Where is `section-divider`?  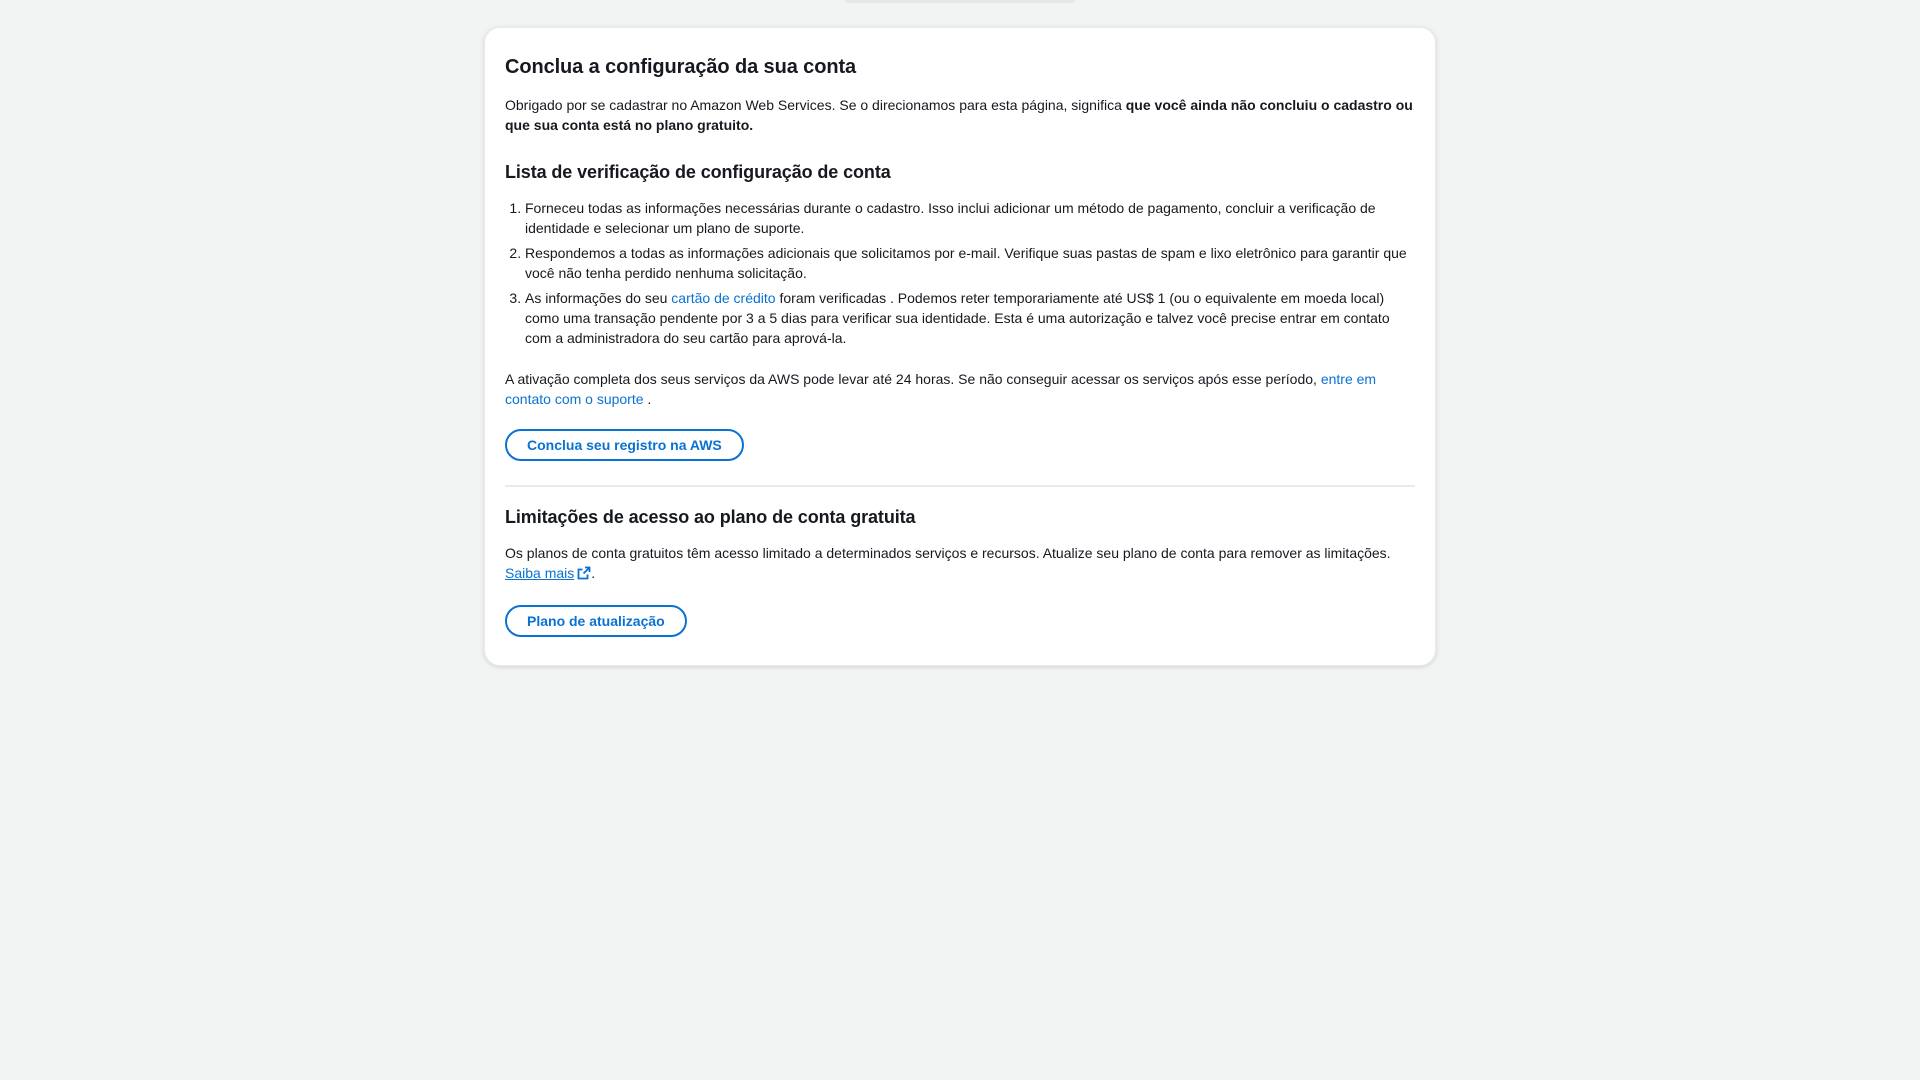
section-divider is located at coordinates (960, 486).